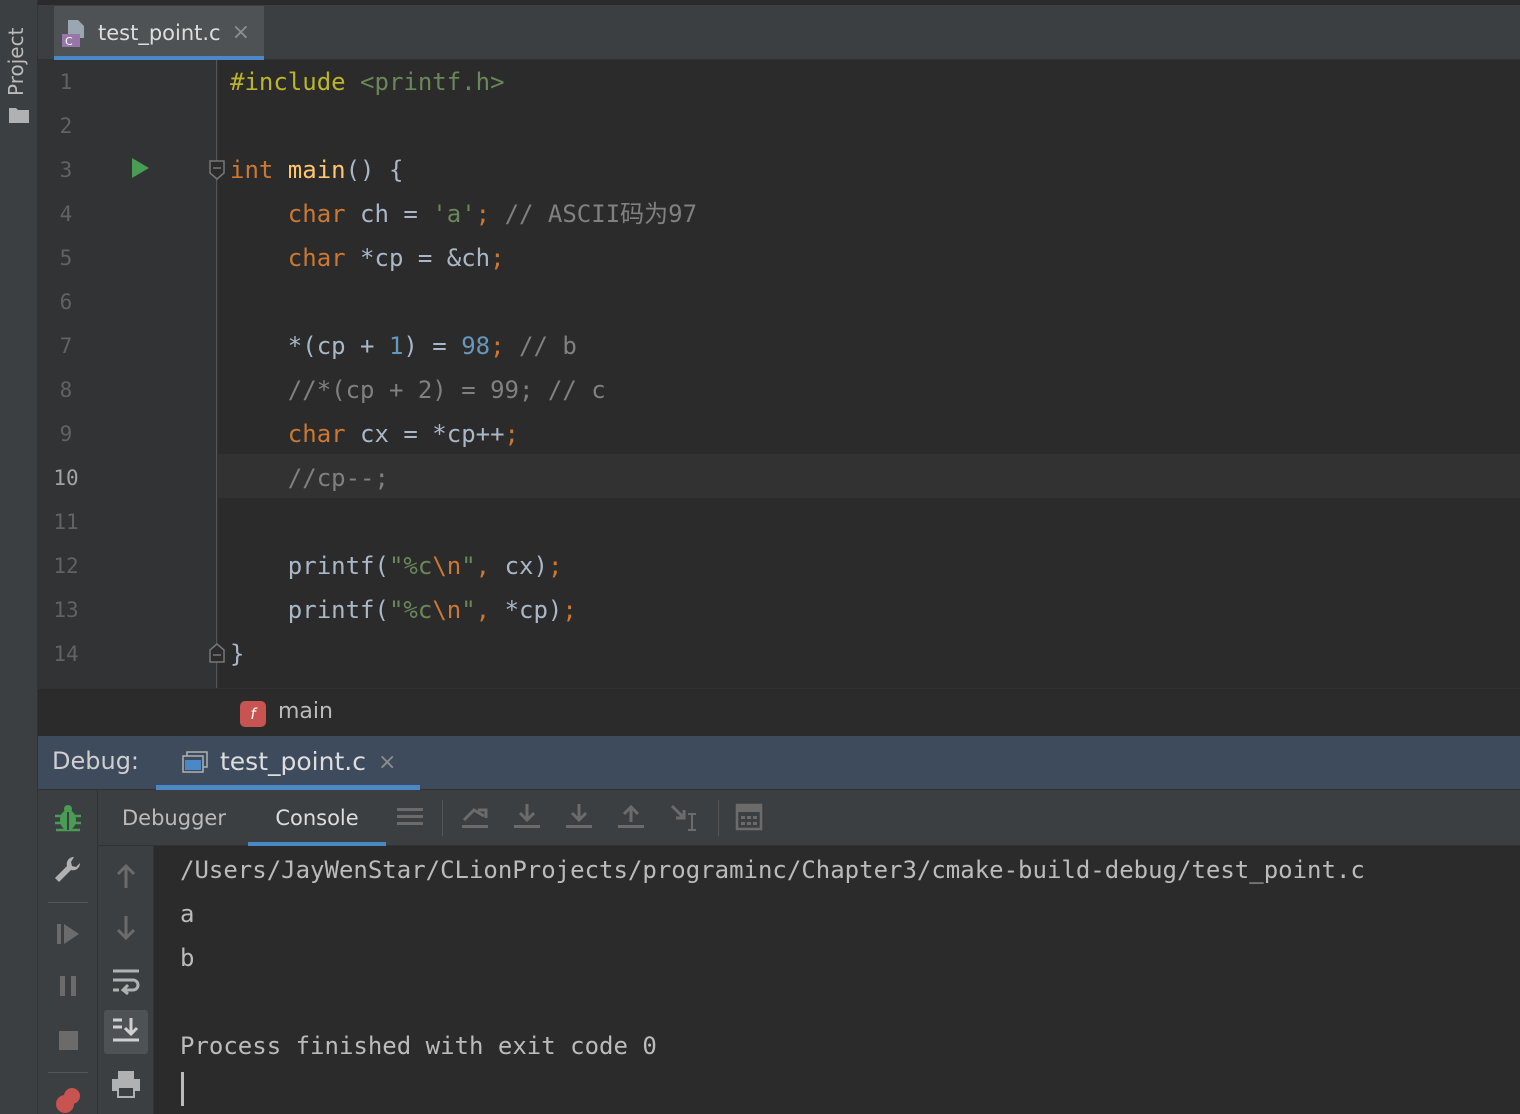 The image size is (1520, 1114). What do you see at coordinates (68, 952) in the screenshot?
I see `debug-left-toolbar` at bounding box center [68, 952].